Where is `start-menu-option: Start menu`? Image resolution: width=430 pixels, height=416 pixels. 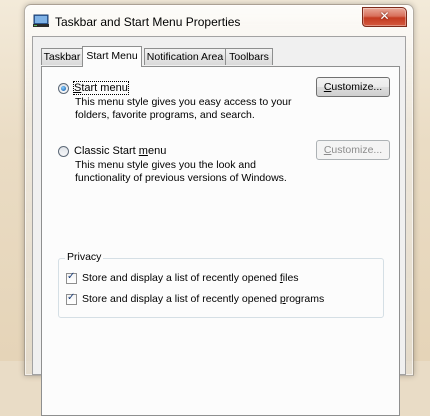
start-menu-option: Start menu is located at coordinates (93, 88).